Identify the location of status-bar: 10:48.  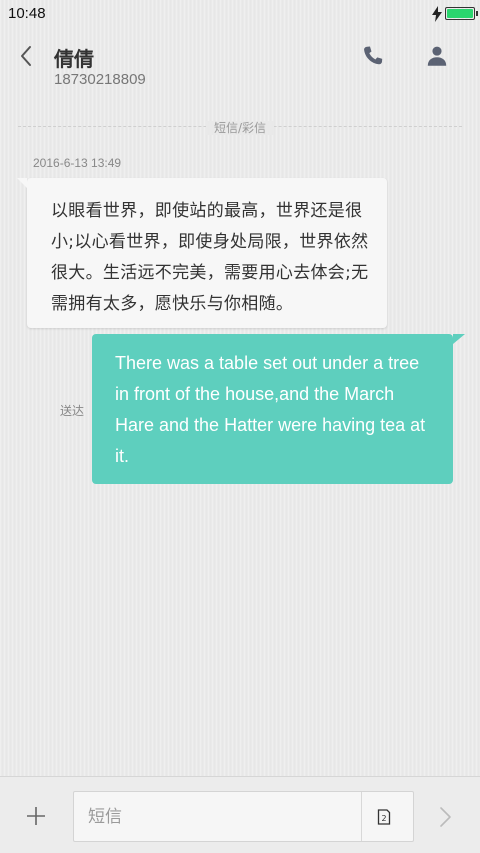
(240, 14).